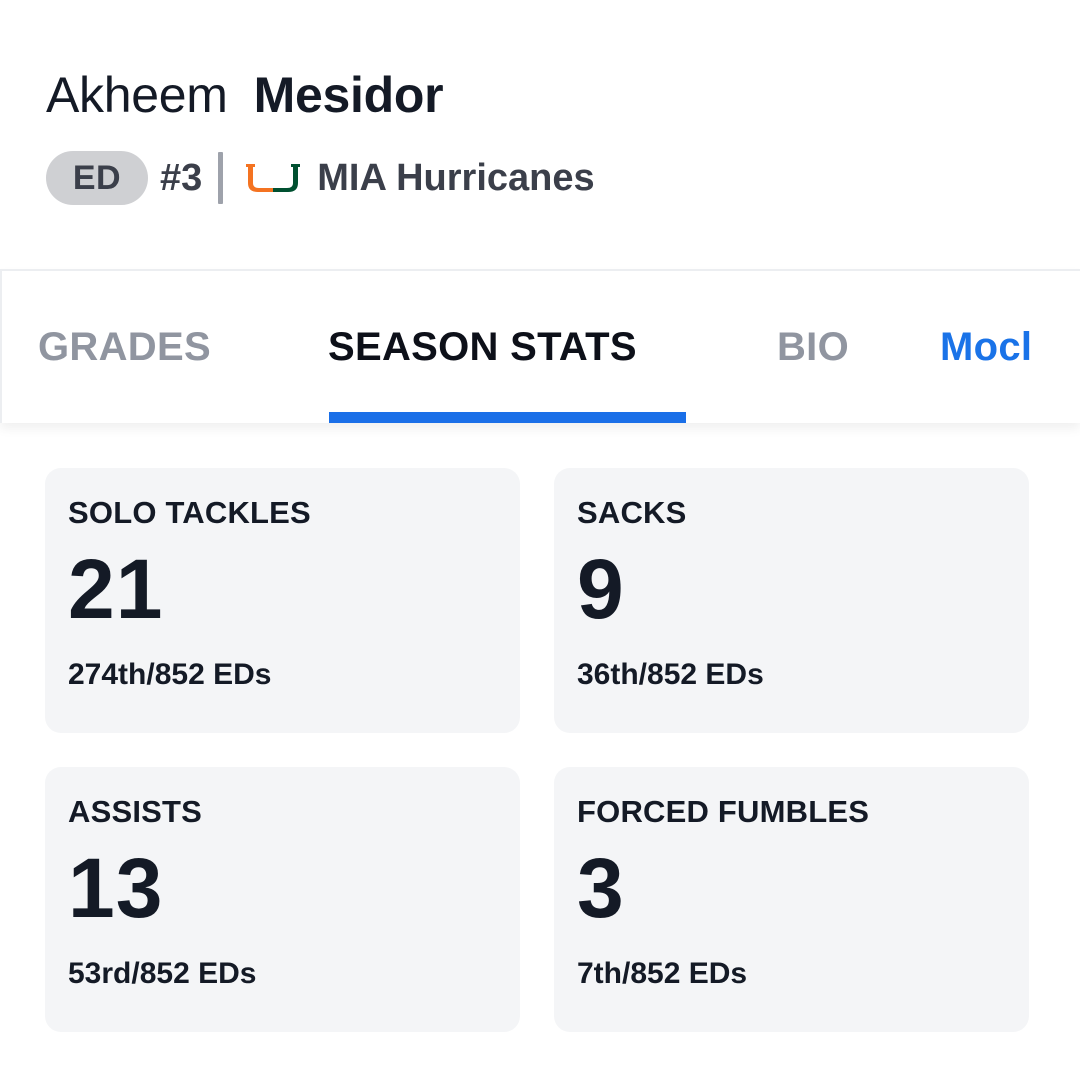  What do you see at coordinates (282, 600) in the screenshot?
I see `stat-card-solo-tackles: SOLO TACKLES 21 274th/852 EDs` at bounding box center [282, 600].